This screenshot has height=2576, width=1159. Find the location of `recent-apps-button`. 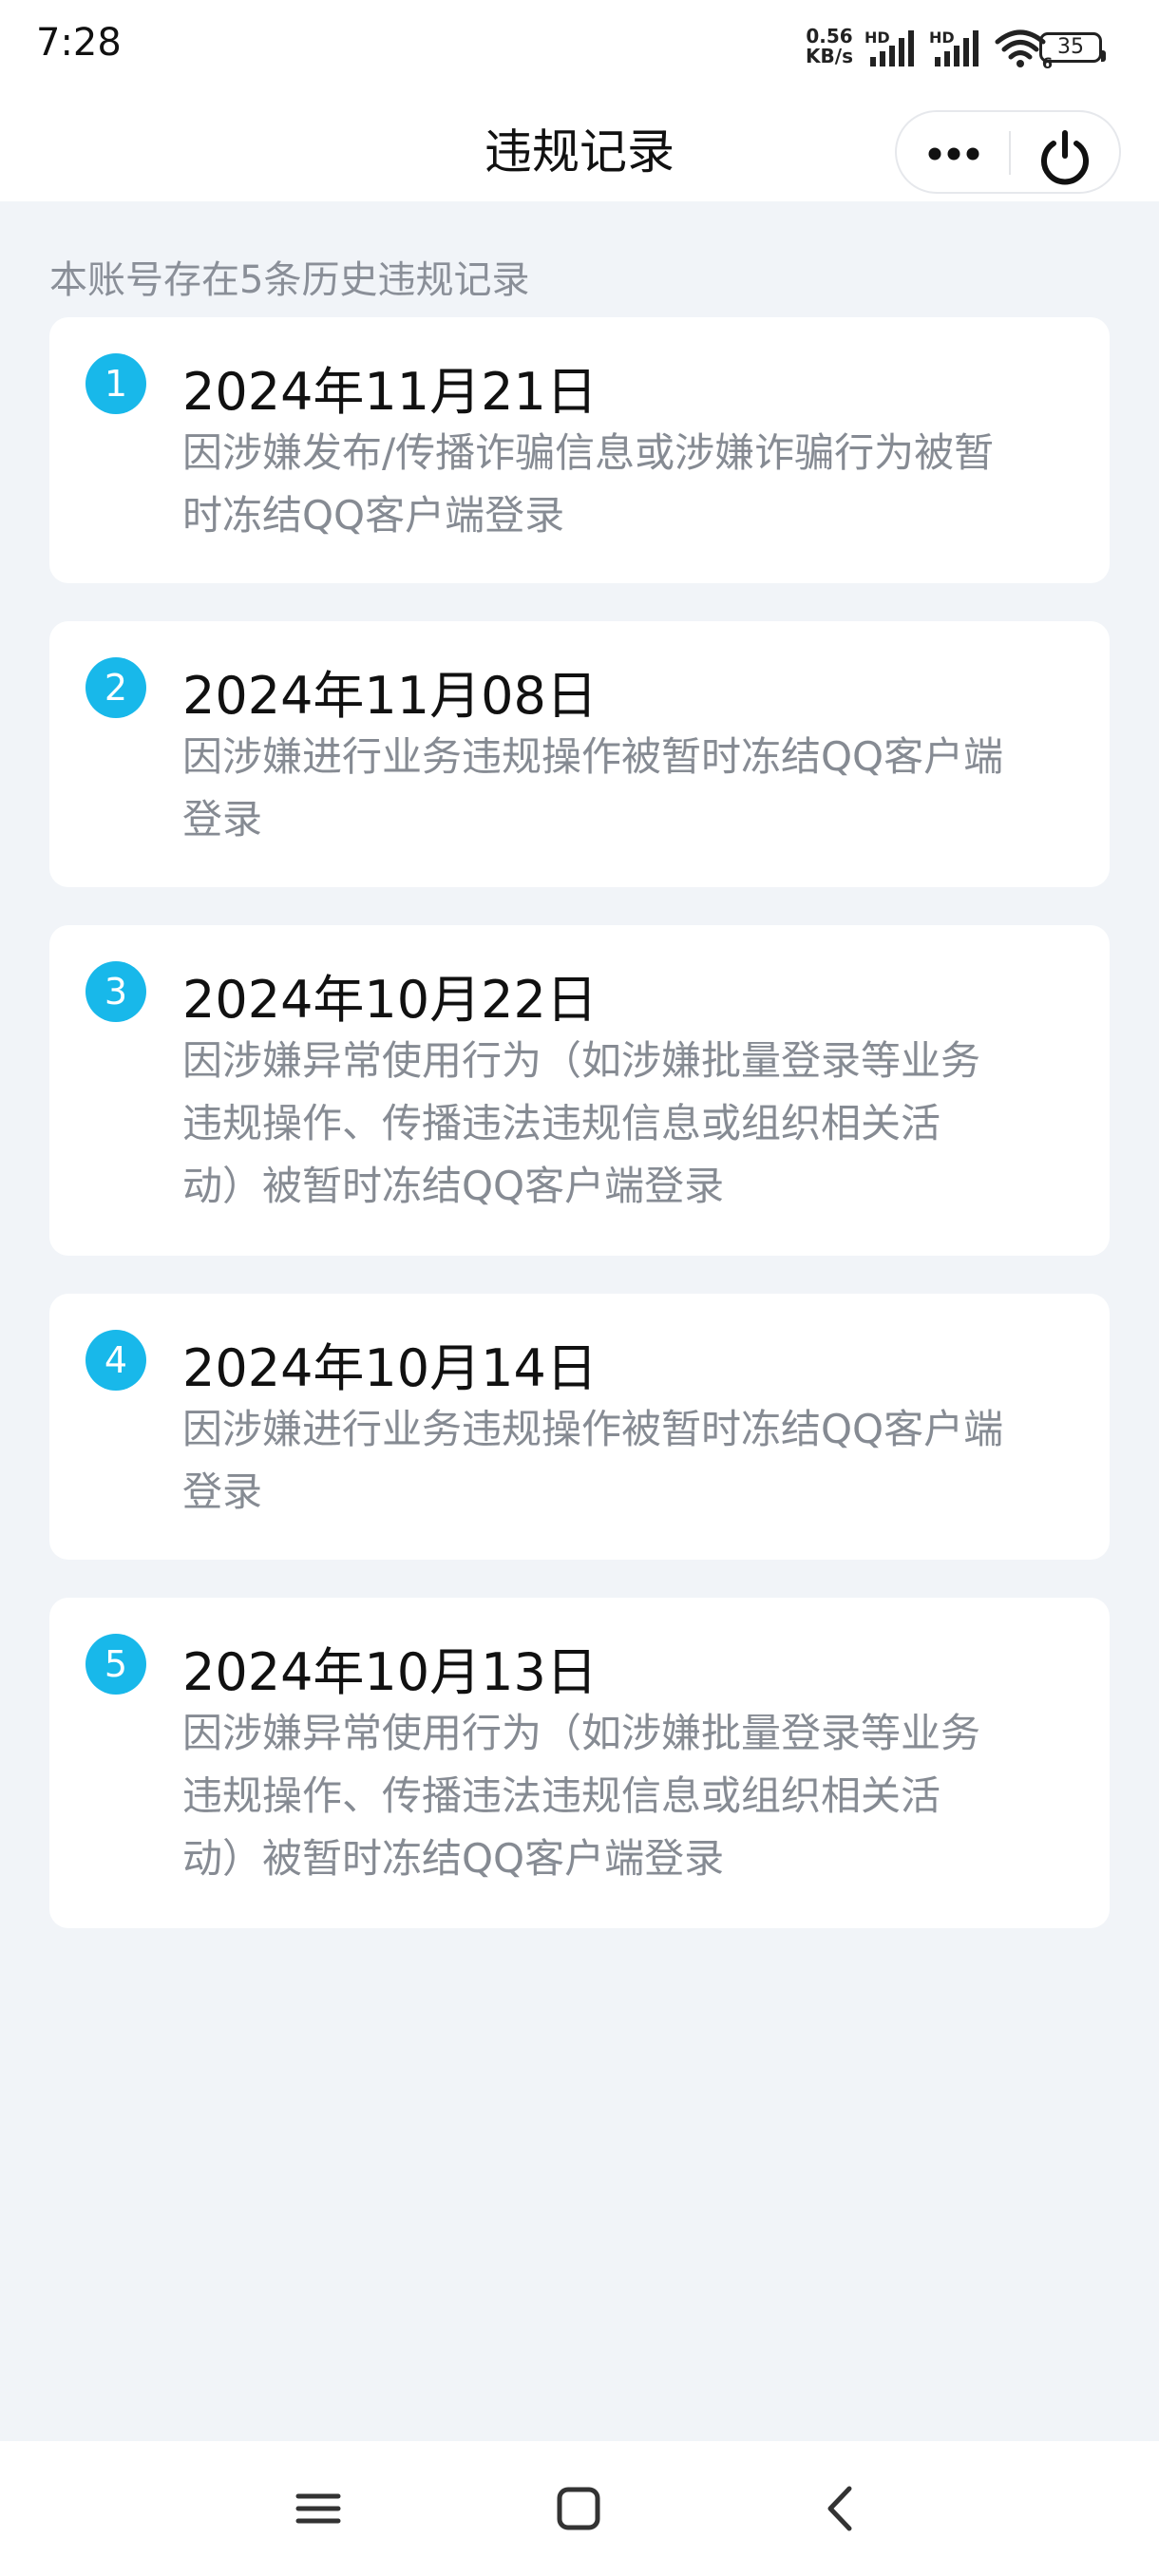

recent-apps-button is located at coordinates (318, 2508).